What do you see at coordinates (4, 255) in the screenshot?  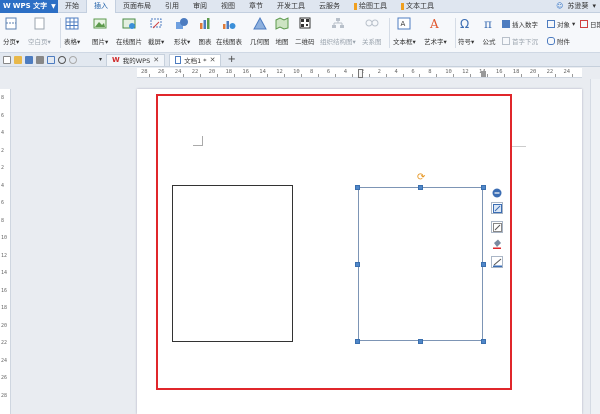 I see `ruler-number: 12` at bounding box center [4, 255].